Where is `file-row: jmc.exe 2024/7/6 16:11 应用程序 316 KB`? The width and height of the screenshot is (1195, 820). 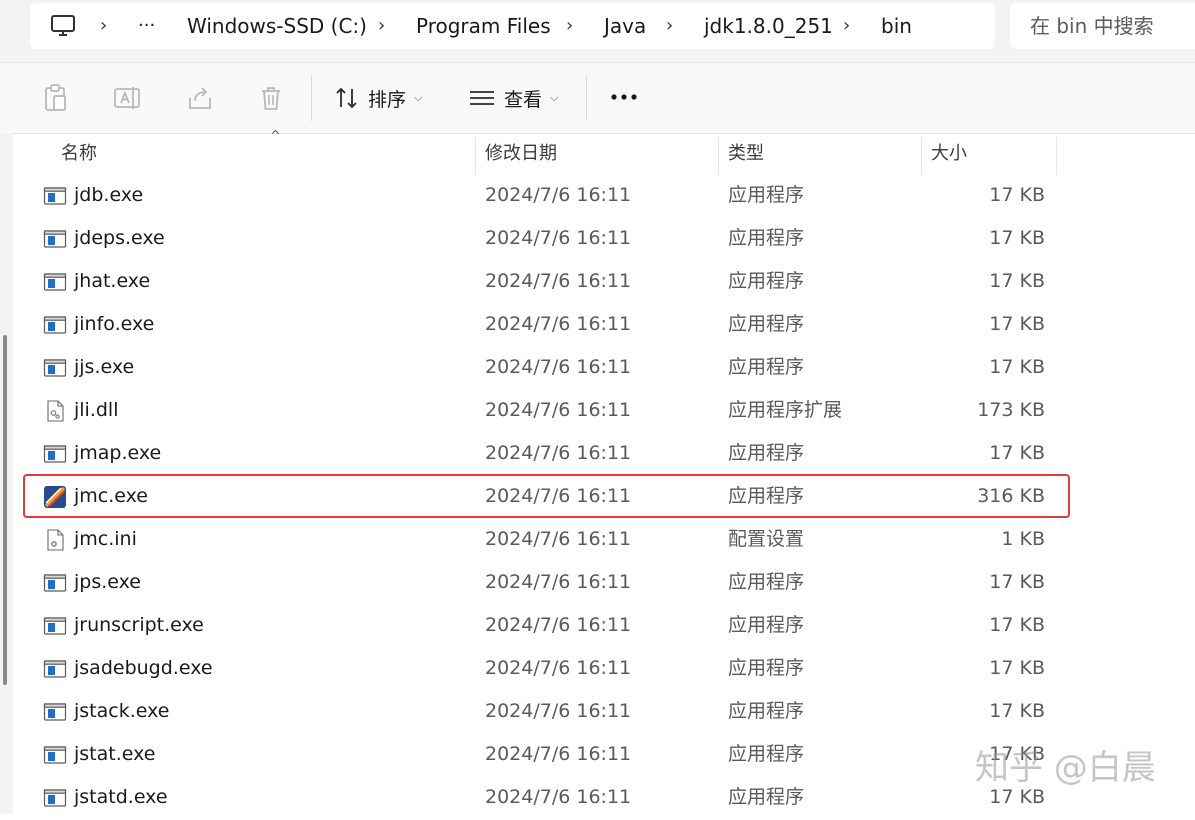
file-row: jmc.exe 2024/7/6 16:11 应用程序 316 KB is located at coordinates (604, 497).